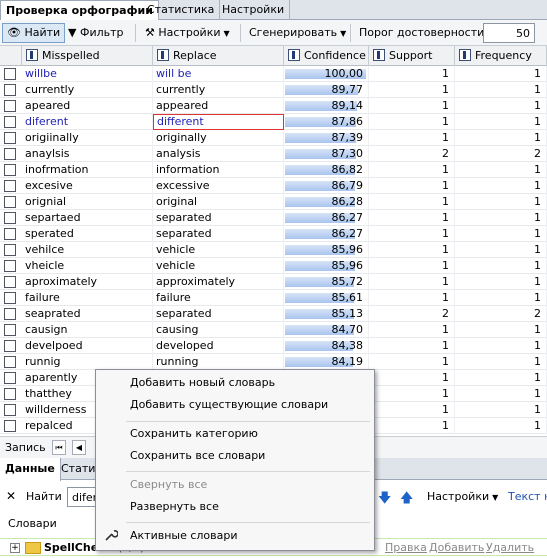 This screenshot has height=558, width=547. I want to click on cell-confidence: 86,27, so click(326, 218).